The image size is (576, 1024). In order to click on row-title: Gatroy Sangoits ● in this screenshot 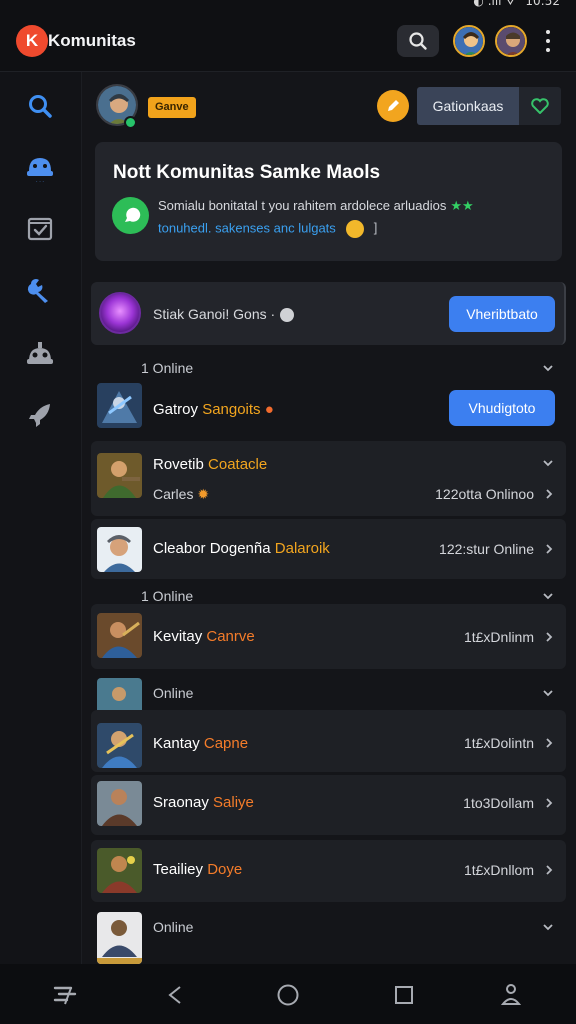, I will do `click(213, 409)`.